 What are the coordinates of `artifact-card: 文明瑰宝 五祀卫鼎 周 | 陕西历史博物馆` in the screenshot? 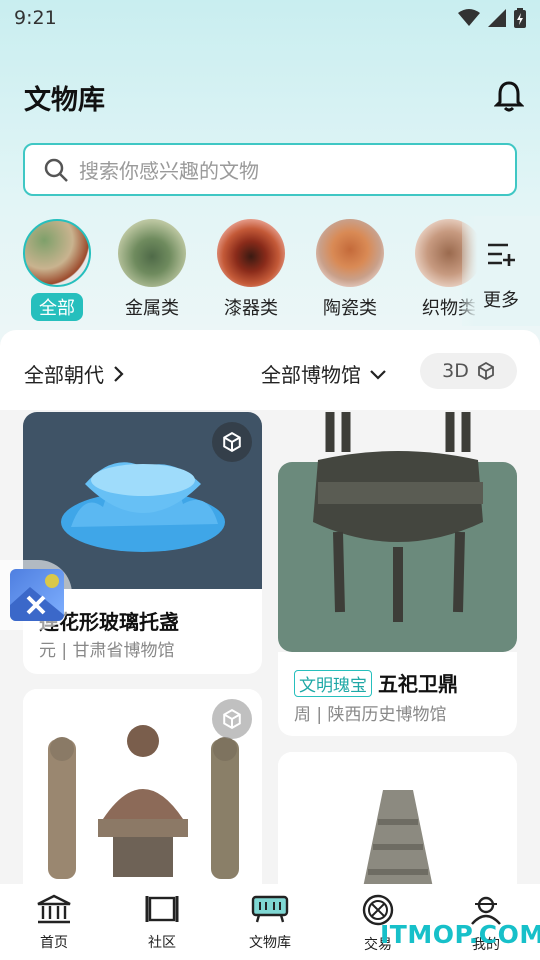 It's located at (397, 574).